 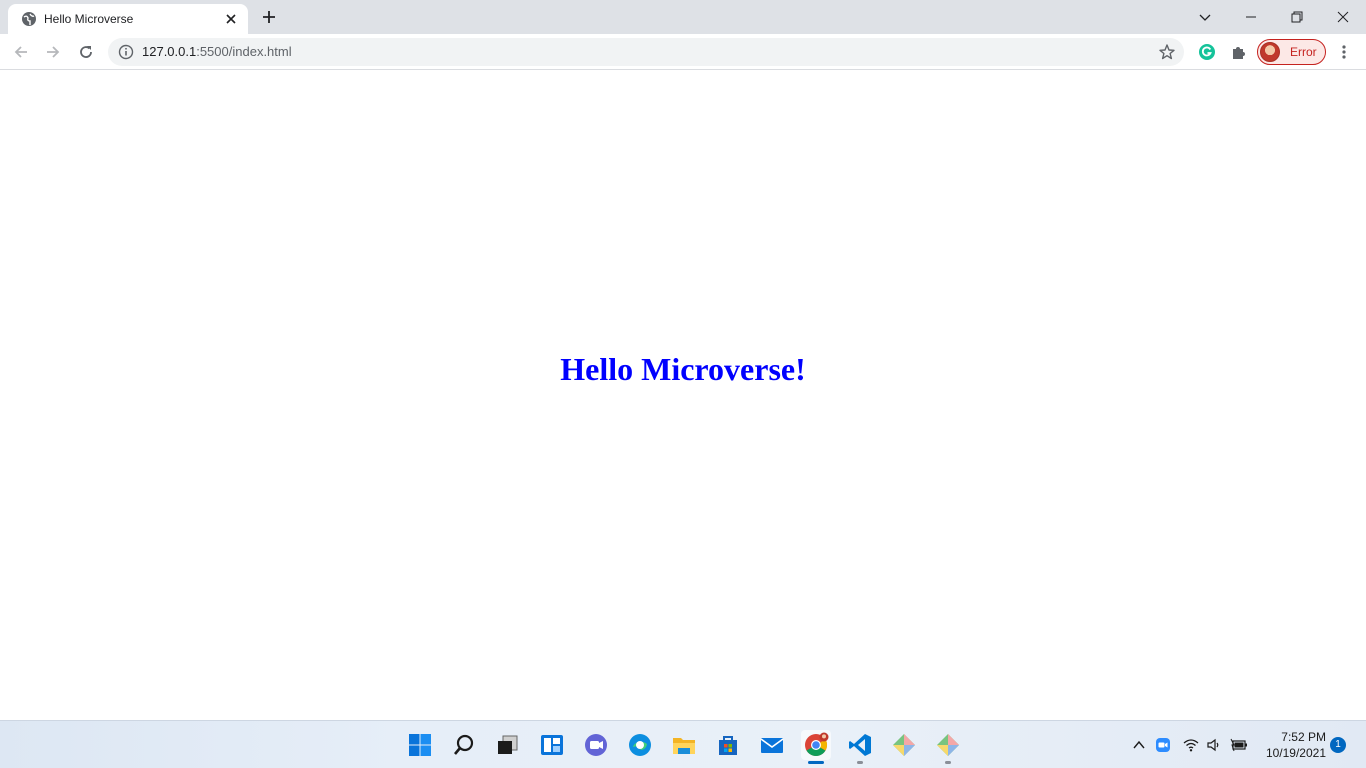 I want to click on store-icon, so click(x=728, y=745).